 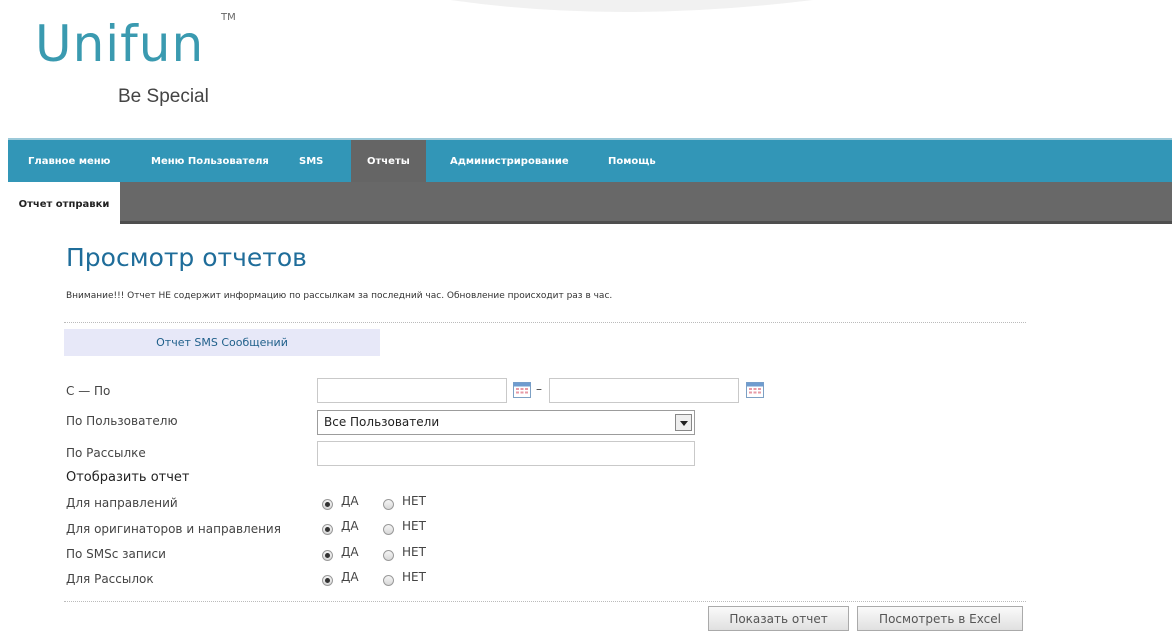 I want to click on section-title: Отчет SMS Сообщений, so click(x=222, y=342).